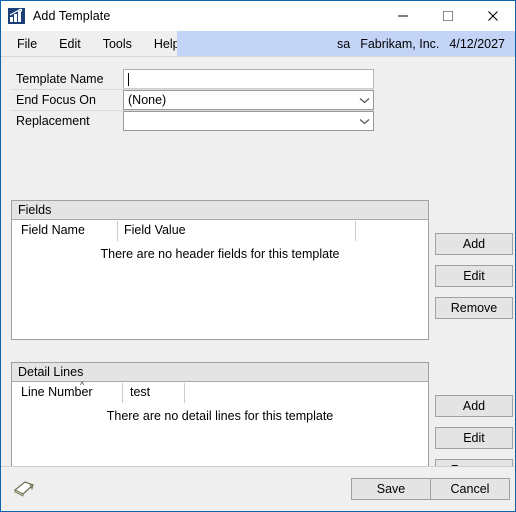 The image size is (516, 512). I want to click on detail-lines-column-headers: ^ Line Number test, so click(220, 392).